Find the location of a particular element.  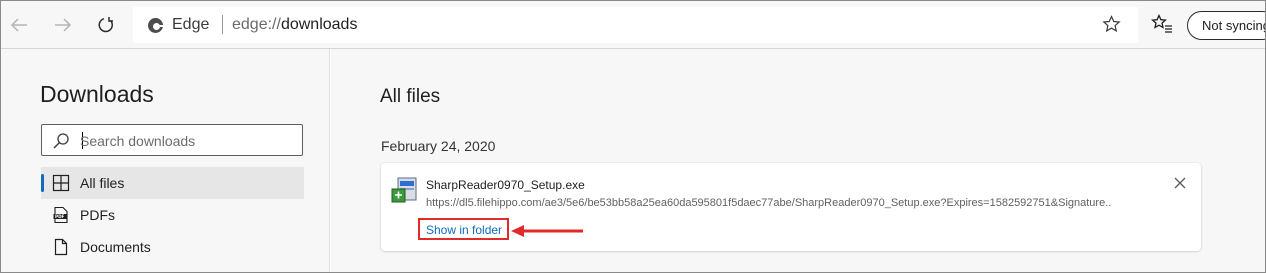

close-icon is located at coordinates (1180, 183).